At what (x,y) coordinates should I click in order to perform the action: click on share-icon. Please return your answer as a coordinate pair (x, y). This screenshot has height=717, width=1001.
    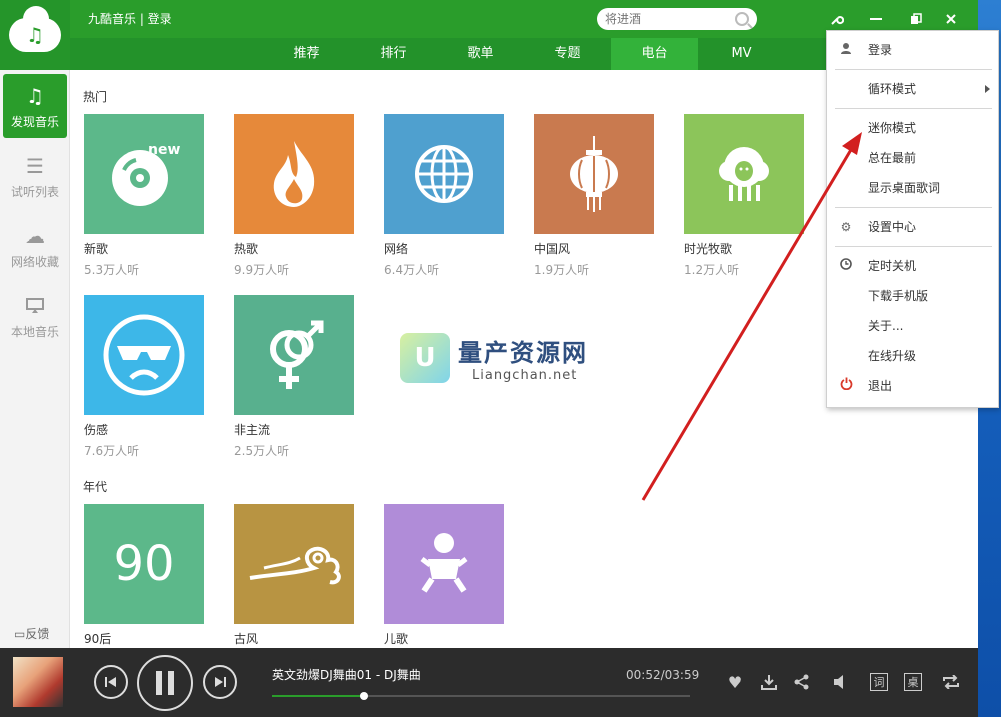
    Looking at the image, I should click on (802, 682).